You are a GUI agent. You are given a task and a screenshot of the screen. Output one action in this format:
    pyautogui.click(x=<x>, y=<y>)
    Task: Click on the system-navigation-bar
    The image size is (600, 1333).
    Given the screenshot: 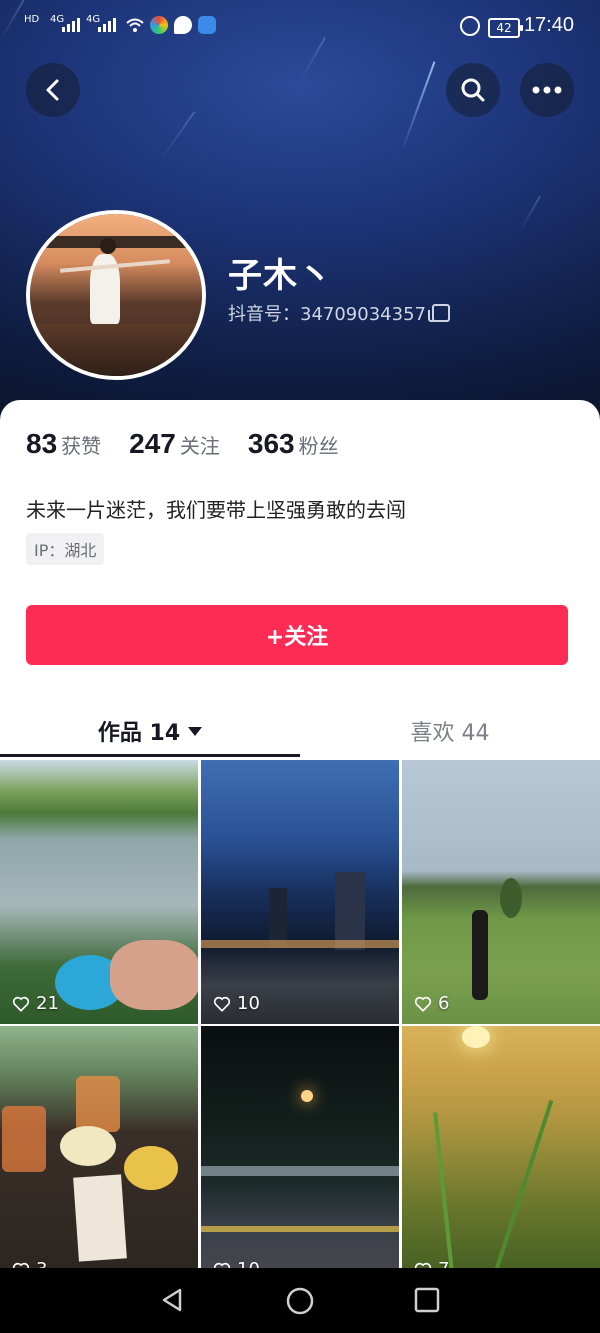 What is the action you would take?
    pyautogui.click(x=300, y=1300)
    